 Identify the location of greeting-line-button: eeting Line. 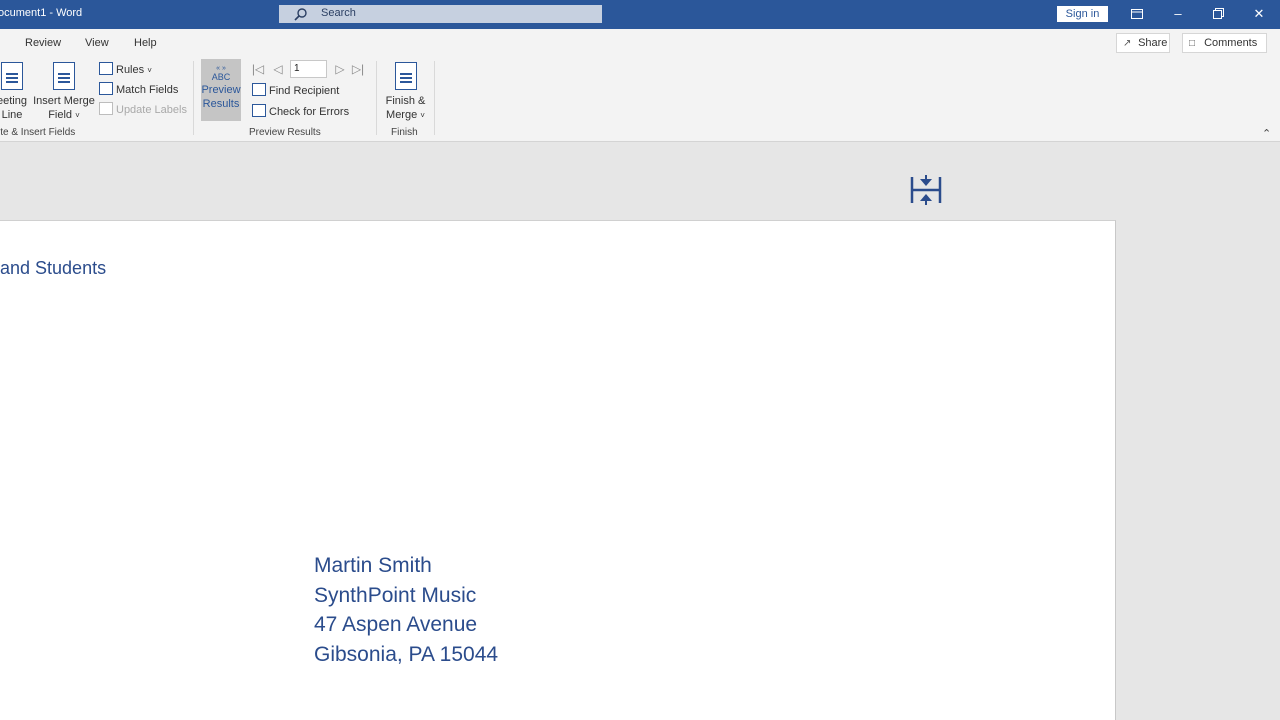
(15, 92).